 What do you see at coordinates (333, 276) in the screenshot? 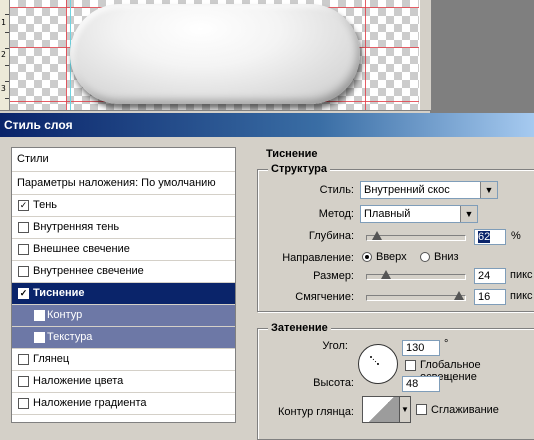
I see `size-label: Размер:` at bounding box center [333, 276].